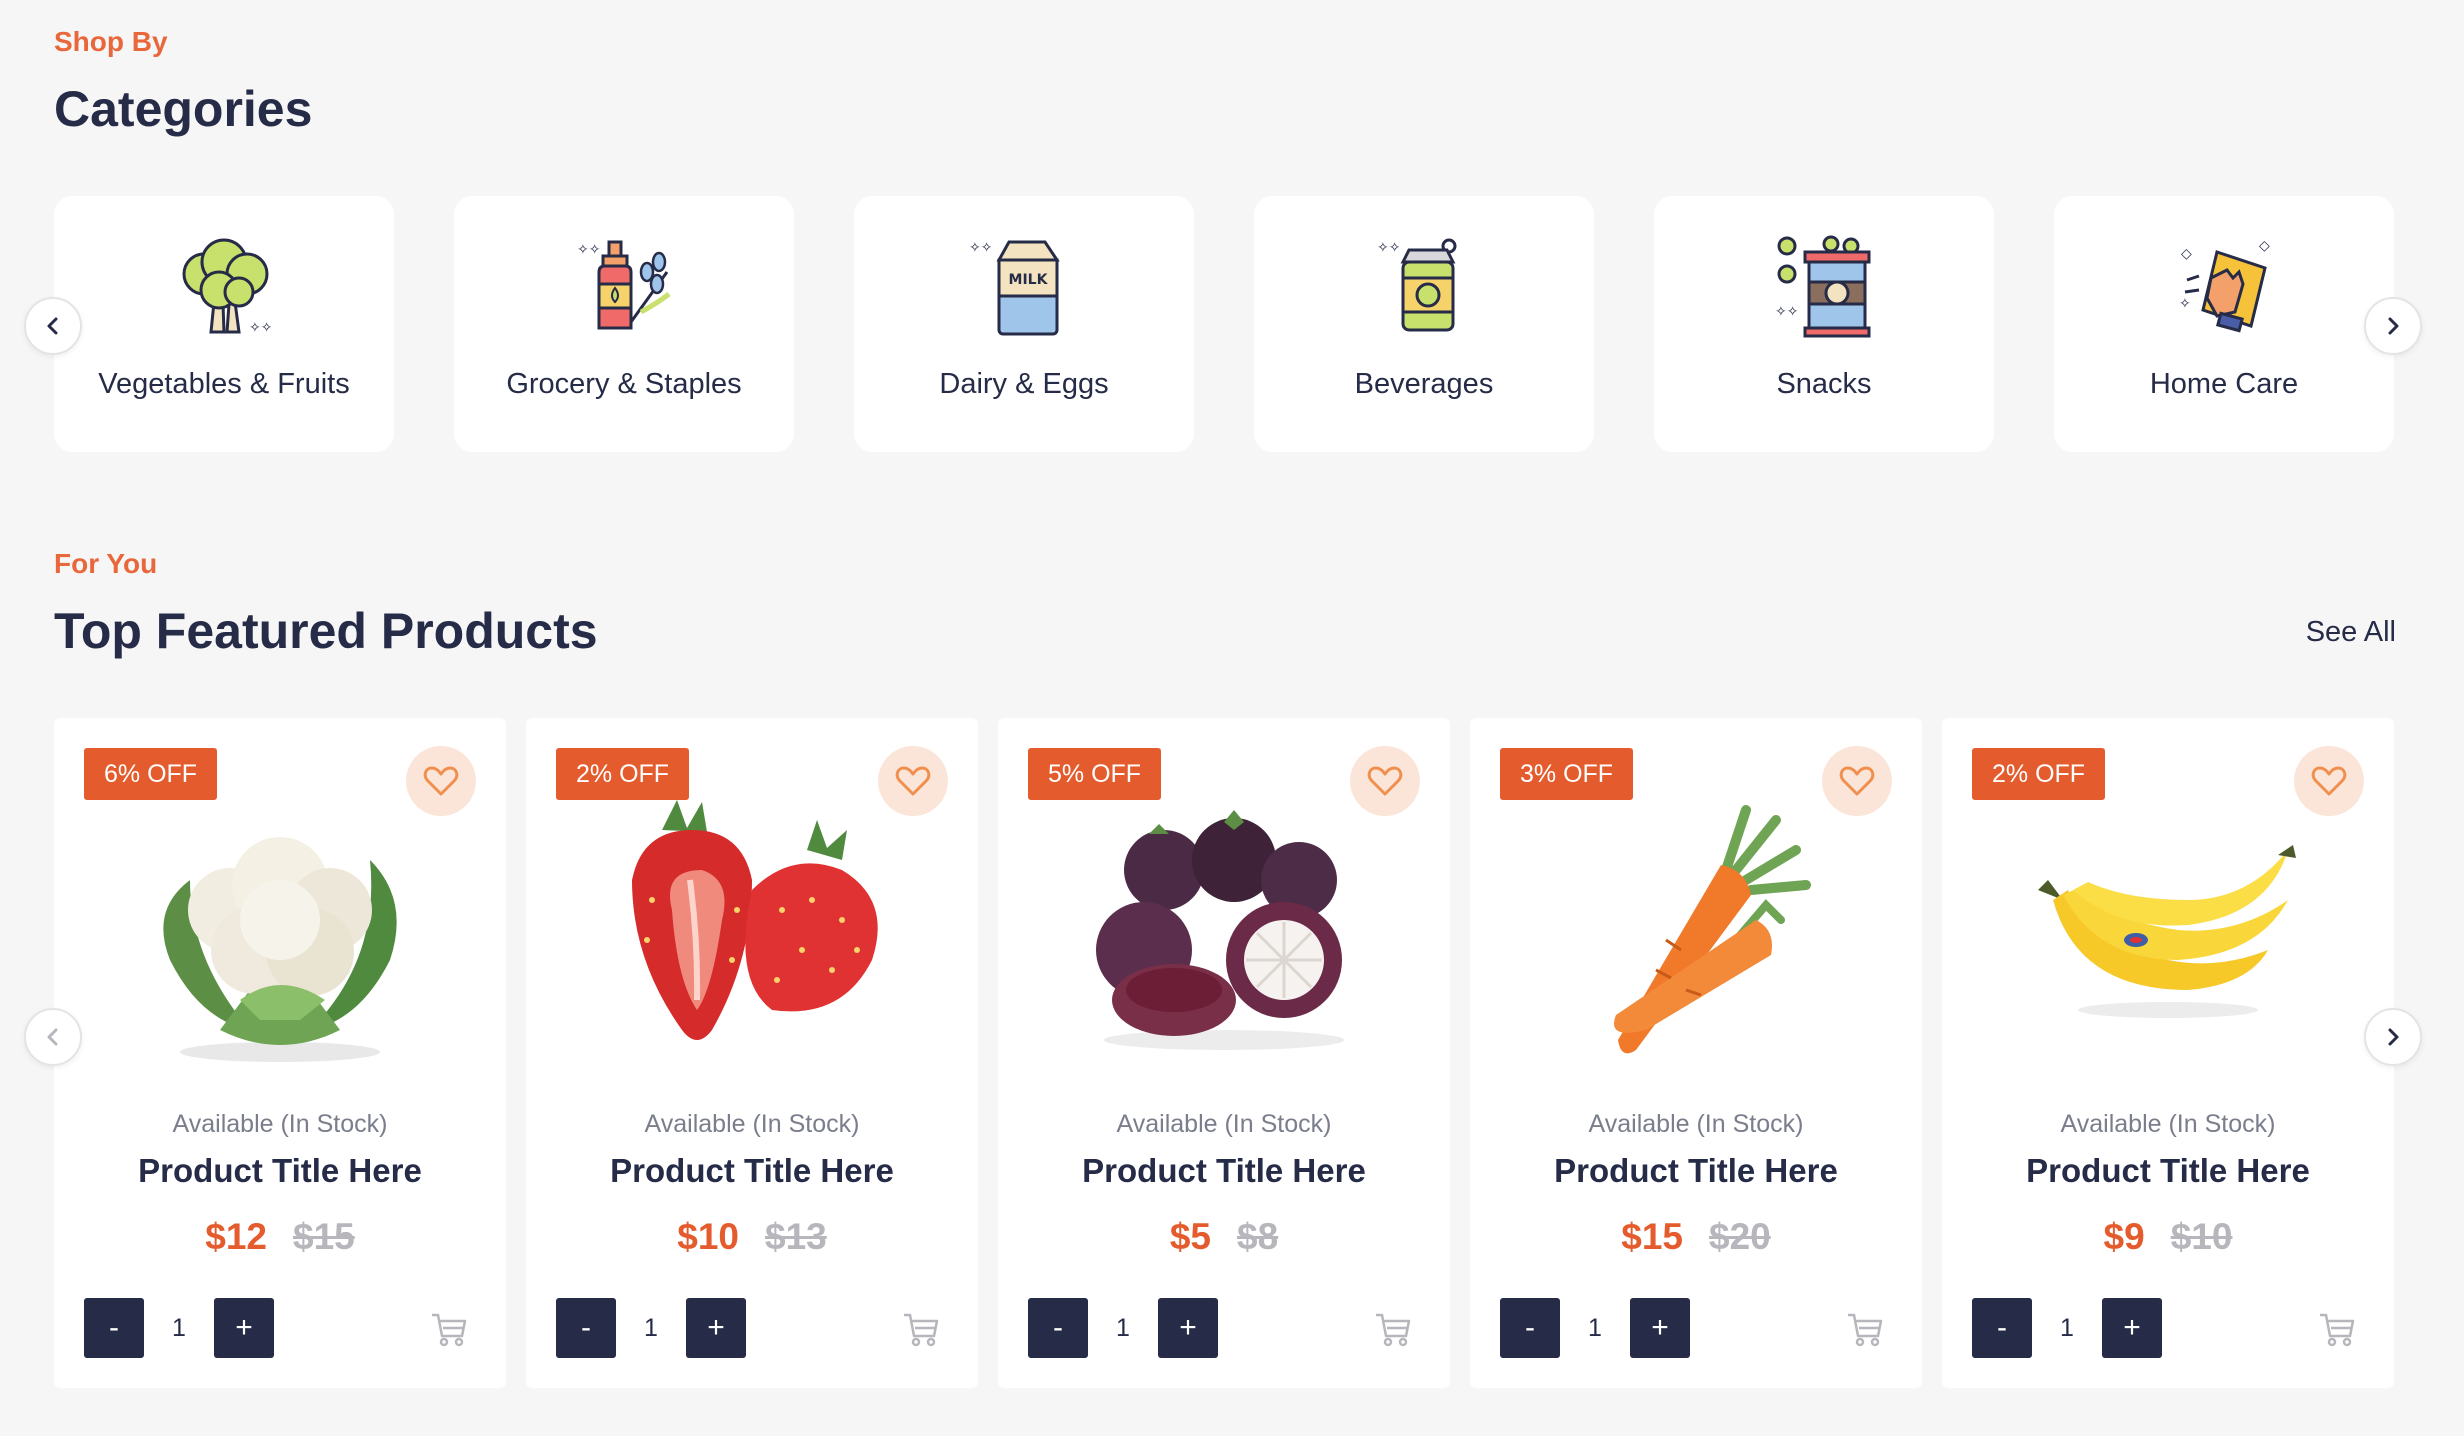  What do you see at coordinates (708, 1236) in the screenshot?
I see `current-price: $10` at bounding box center [708, 1236].